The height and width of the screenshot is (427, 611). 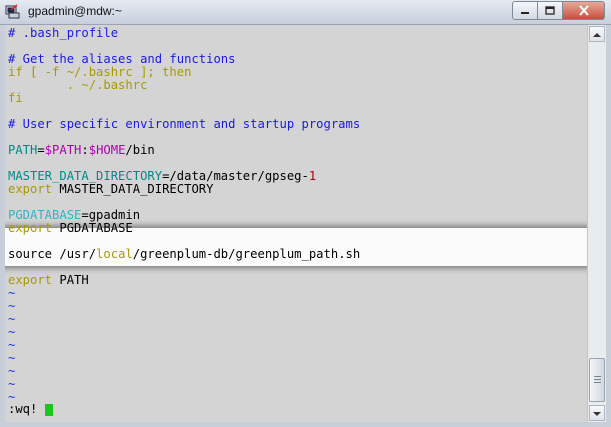 What do you see at coordinates (52, 254) in the screenshot?
I see `token: source /usr/` at bounding box center [52, 254].